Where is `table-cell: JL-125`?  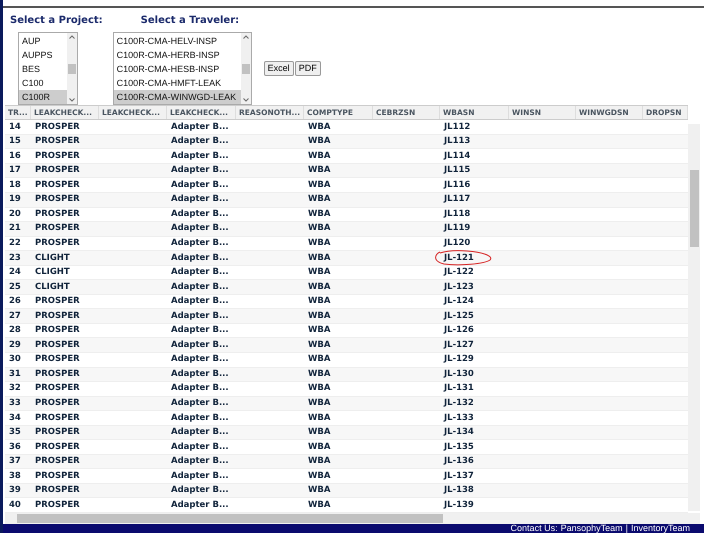
table-cell: JL-125 is located at coordinates (459, 316).